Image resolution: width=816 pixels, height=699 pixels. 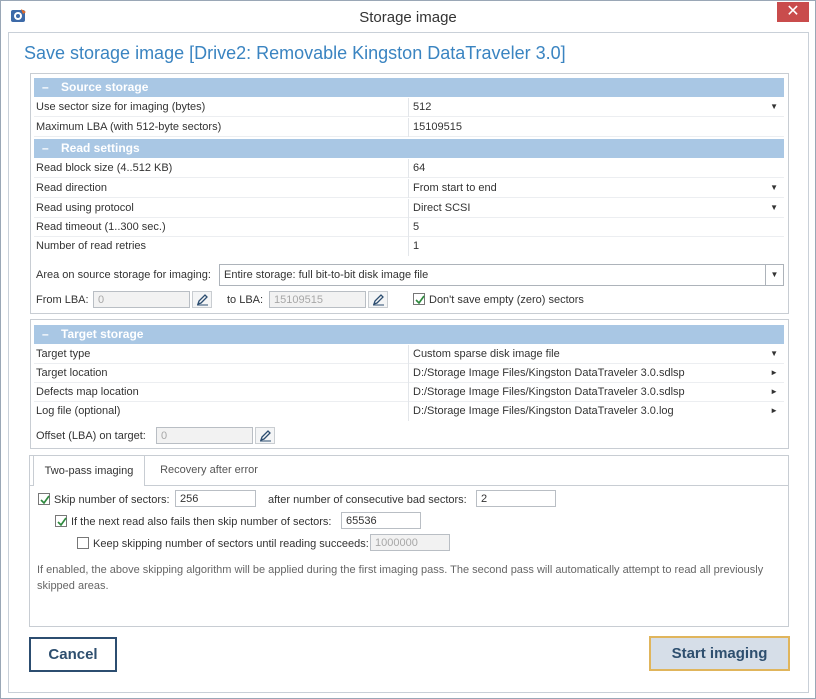 I want to click on property-label: Use sector size for imaging (bytes), so click(x=121, y=107).